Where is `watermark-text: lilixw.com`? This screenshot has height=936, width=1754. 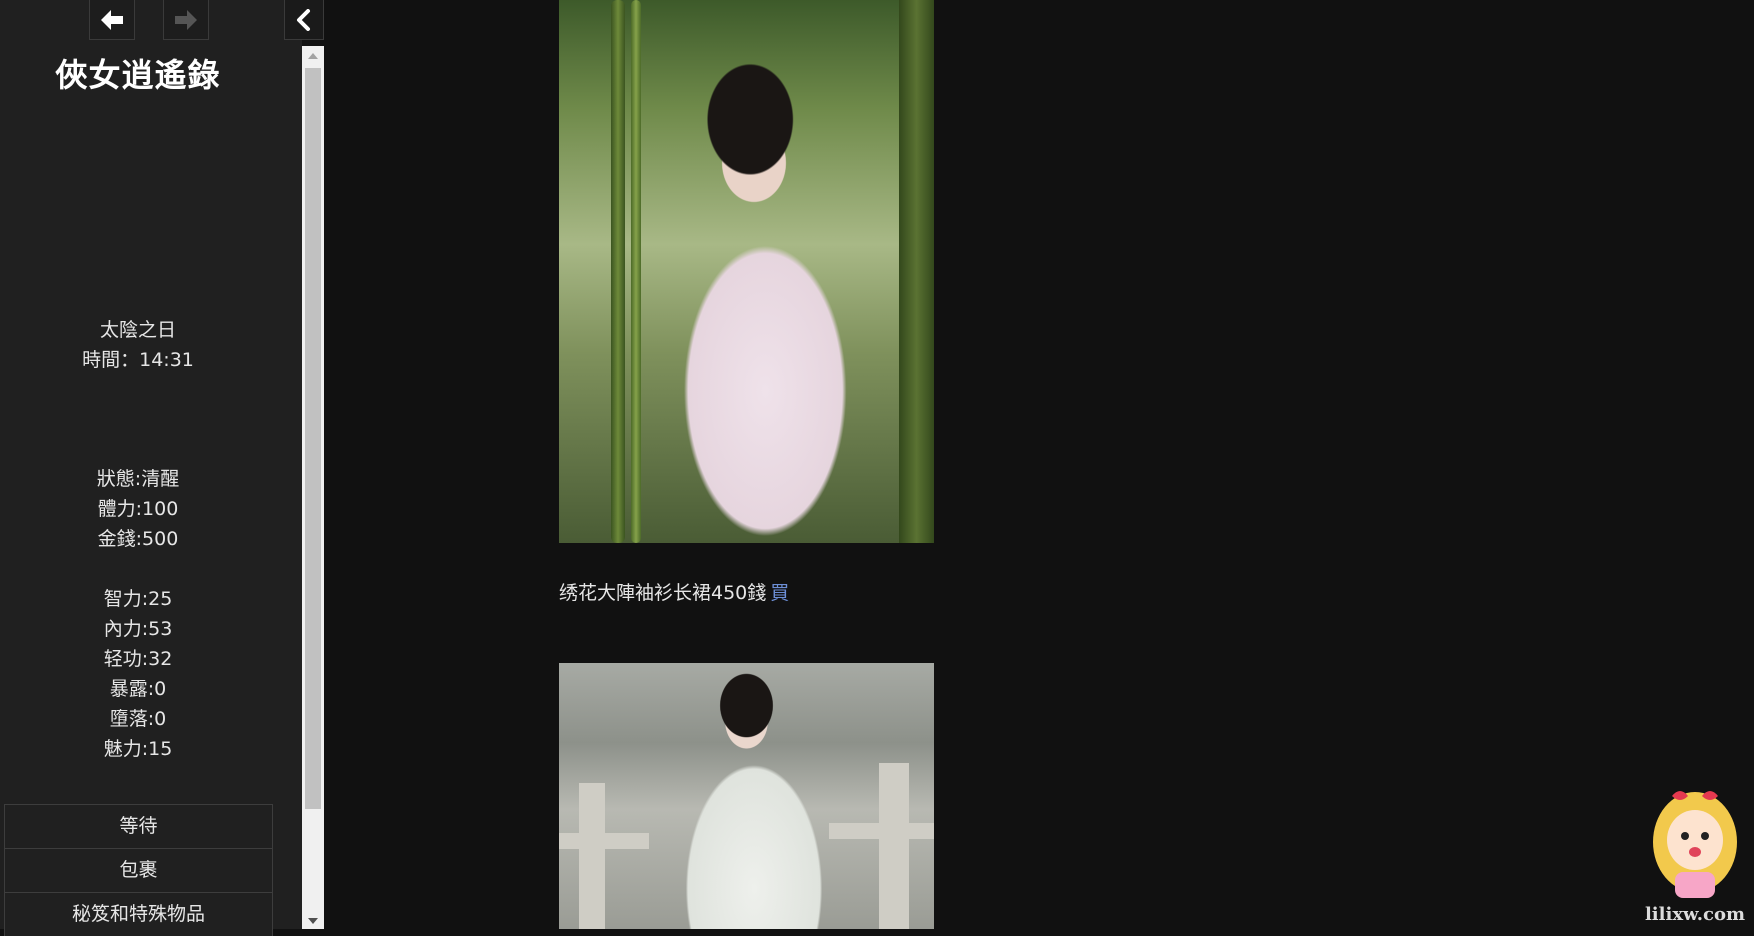
watermark-text: lilixw.com is located at coordinates (1695, 914).